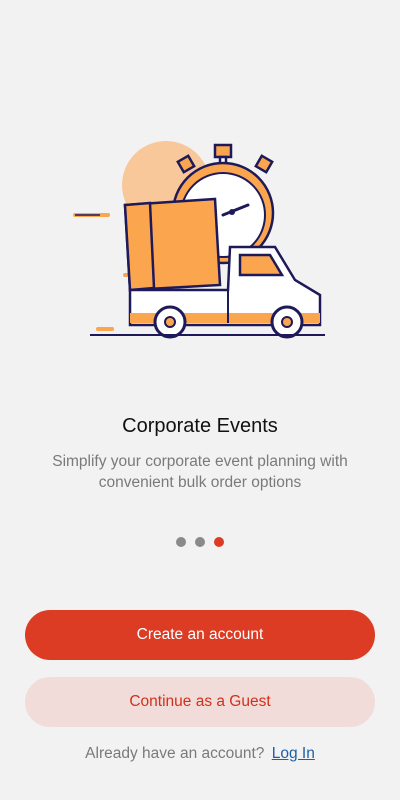 The height and width of the screenshot is (800, 400). What do you see at coordinates (293, 753) in the screenshot?
I see `login-link: Log In` at bounding box center [293, 753].